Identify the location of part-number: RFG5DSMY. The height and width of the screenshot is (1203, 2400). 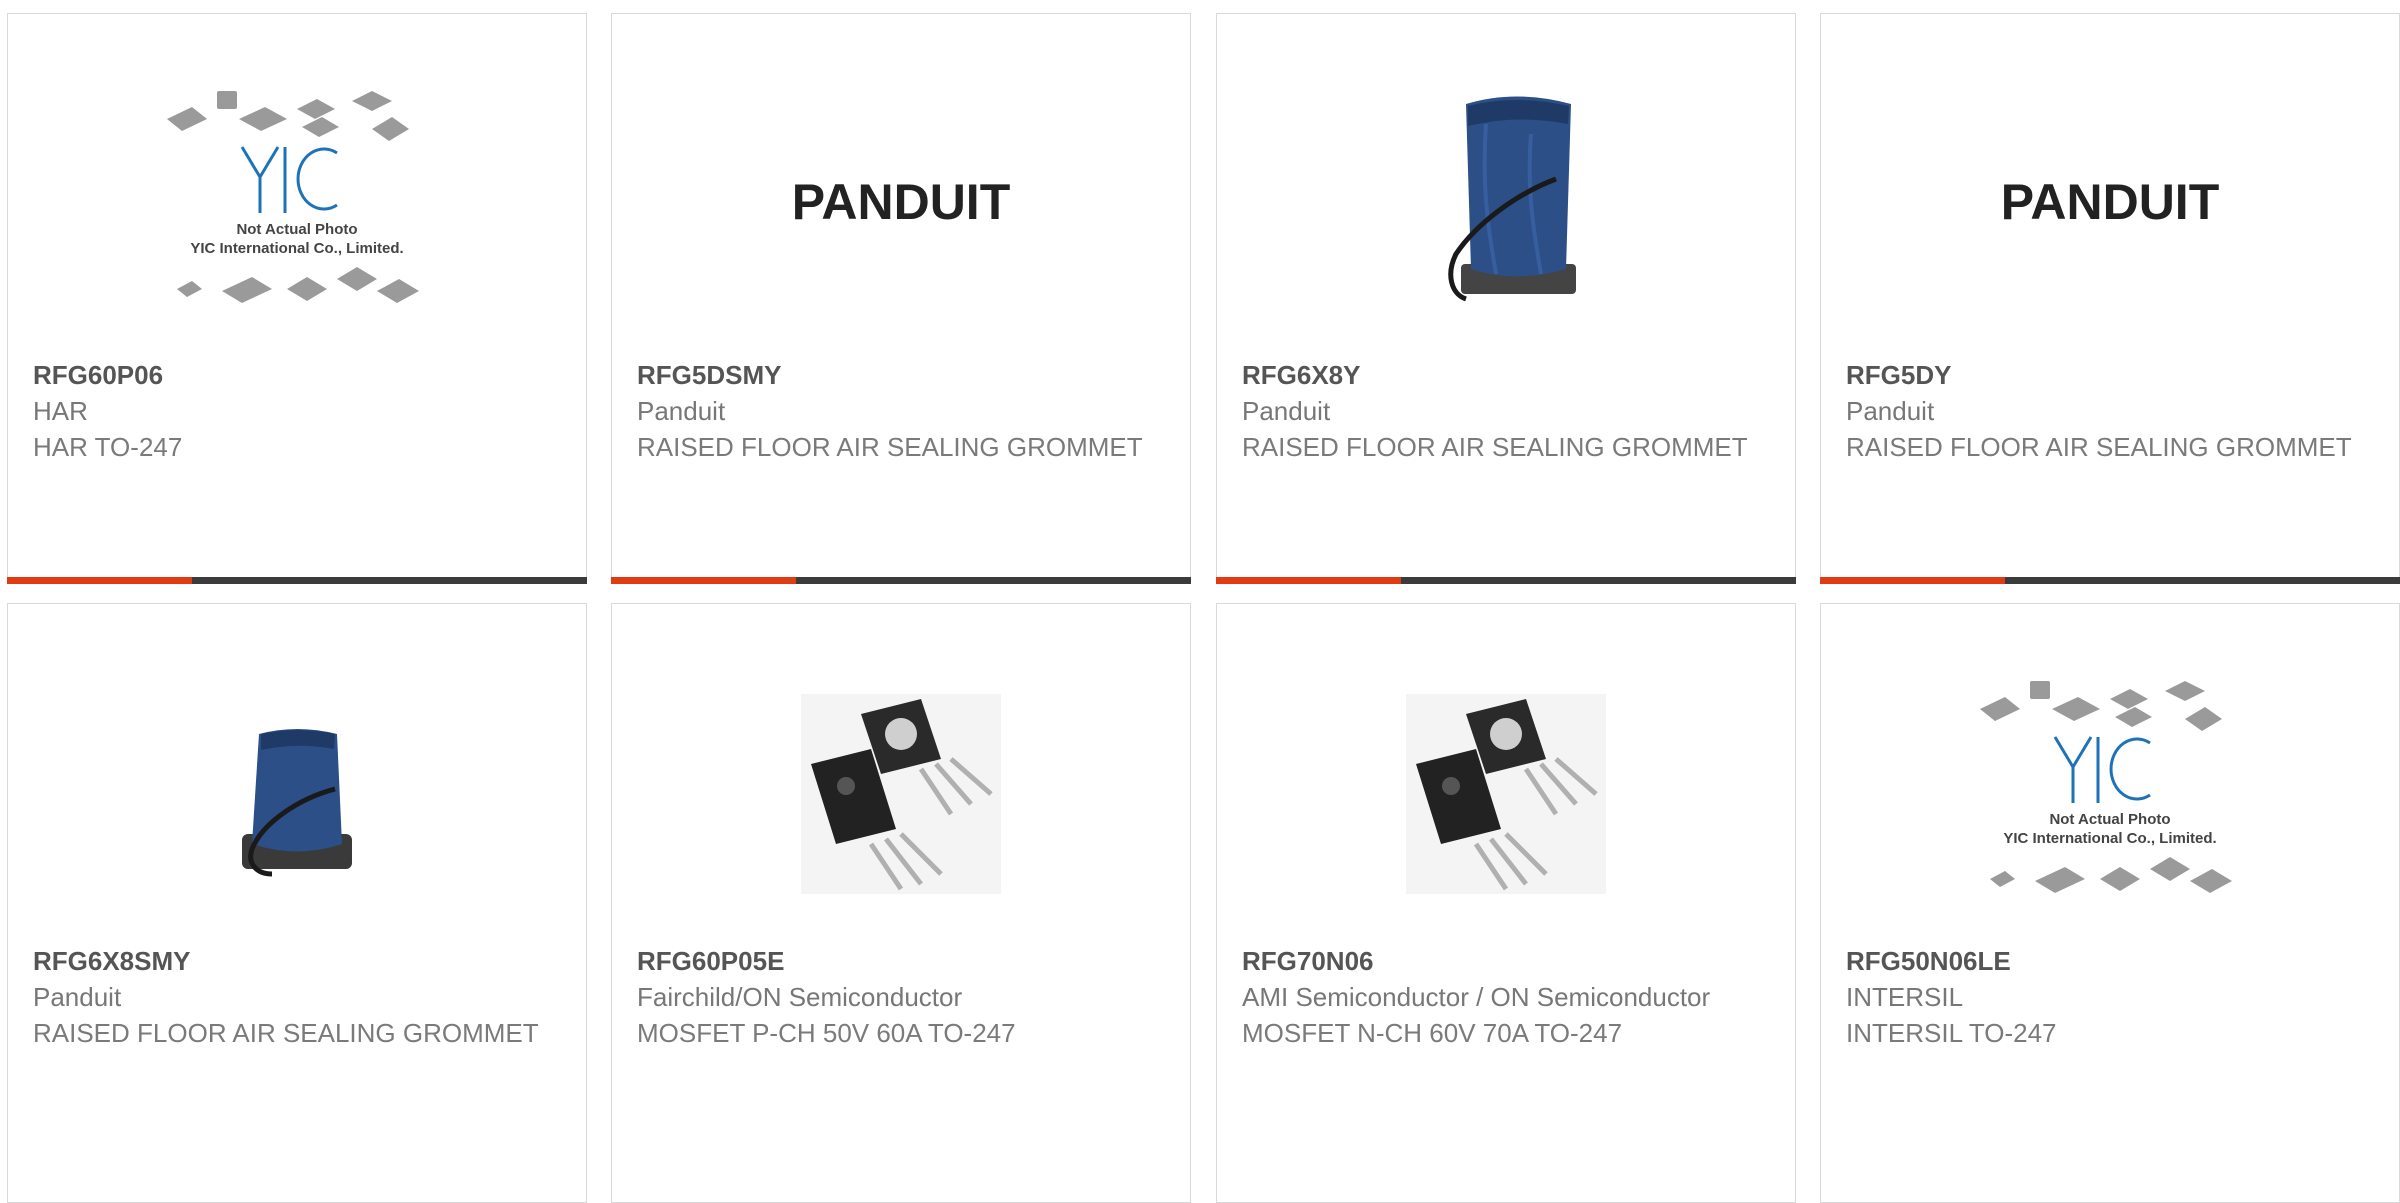
(901, 375).